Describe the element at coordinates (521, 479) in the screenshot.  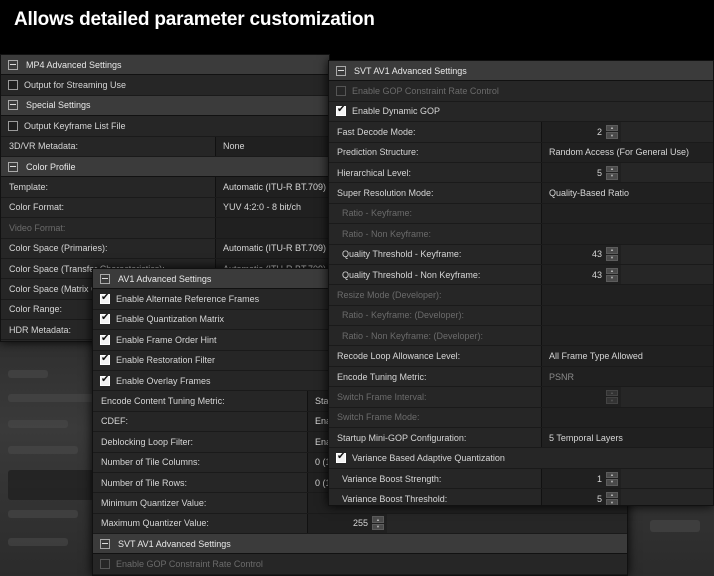
I see `vb-strength-row: Variance Boost Strength: 1 ▲ ▼` at that location.